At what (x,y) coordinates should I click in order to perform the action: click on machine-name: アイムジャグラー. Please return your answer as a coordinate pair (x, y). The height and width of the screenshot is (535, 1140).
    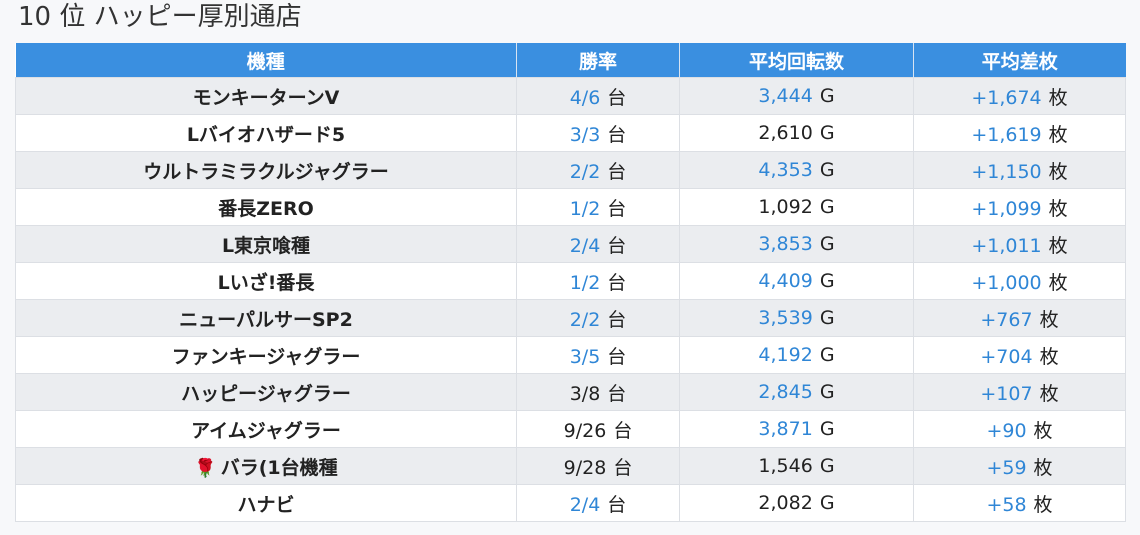
    Looking at the image, I should click on (266, 430).